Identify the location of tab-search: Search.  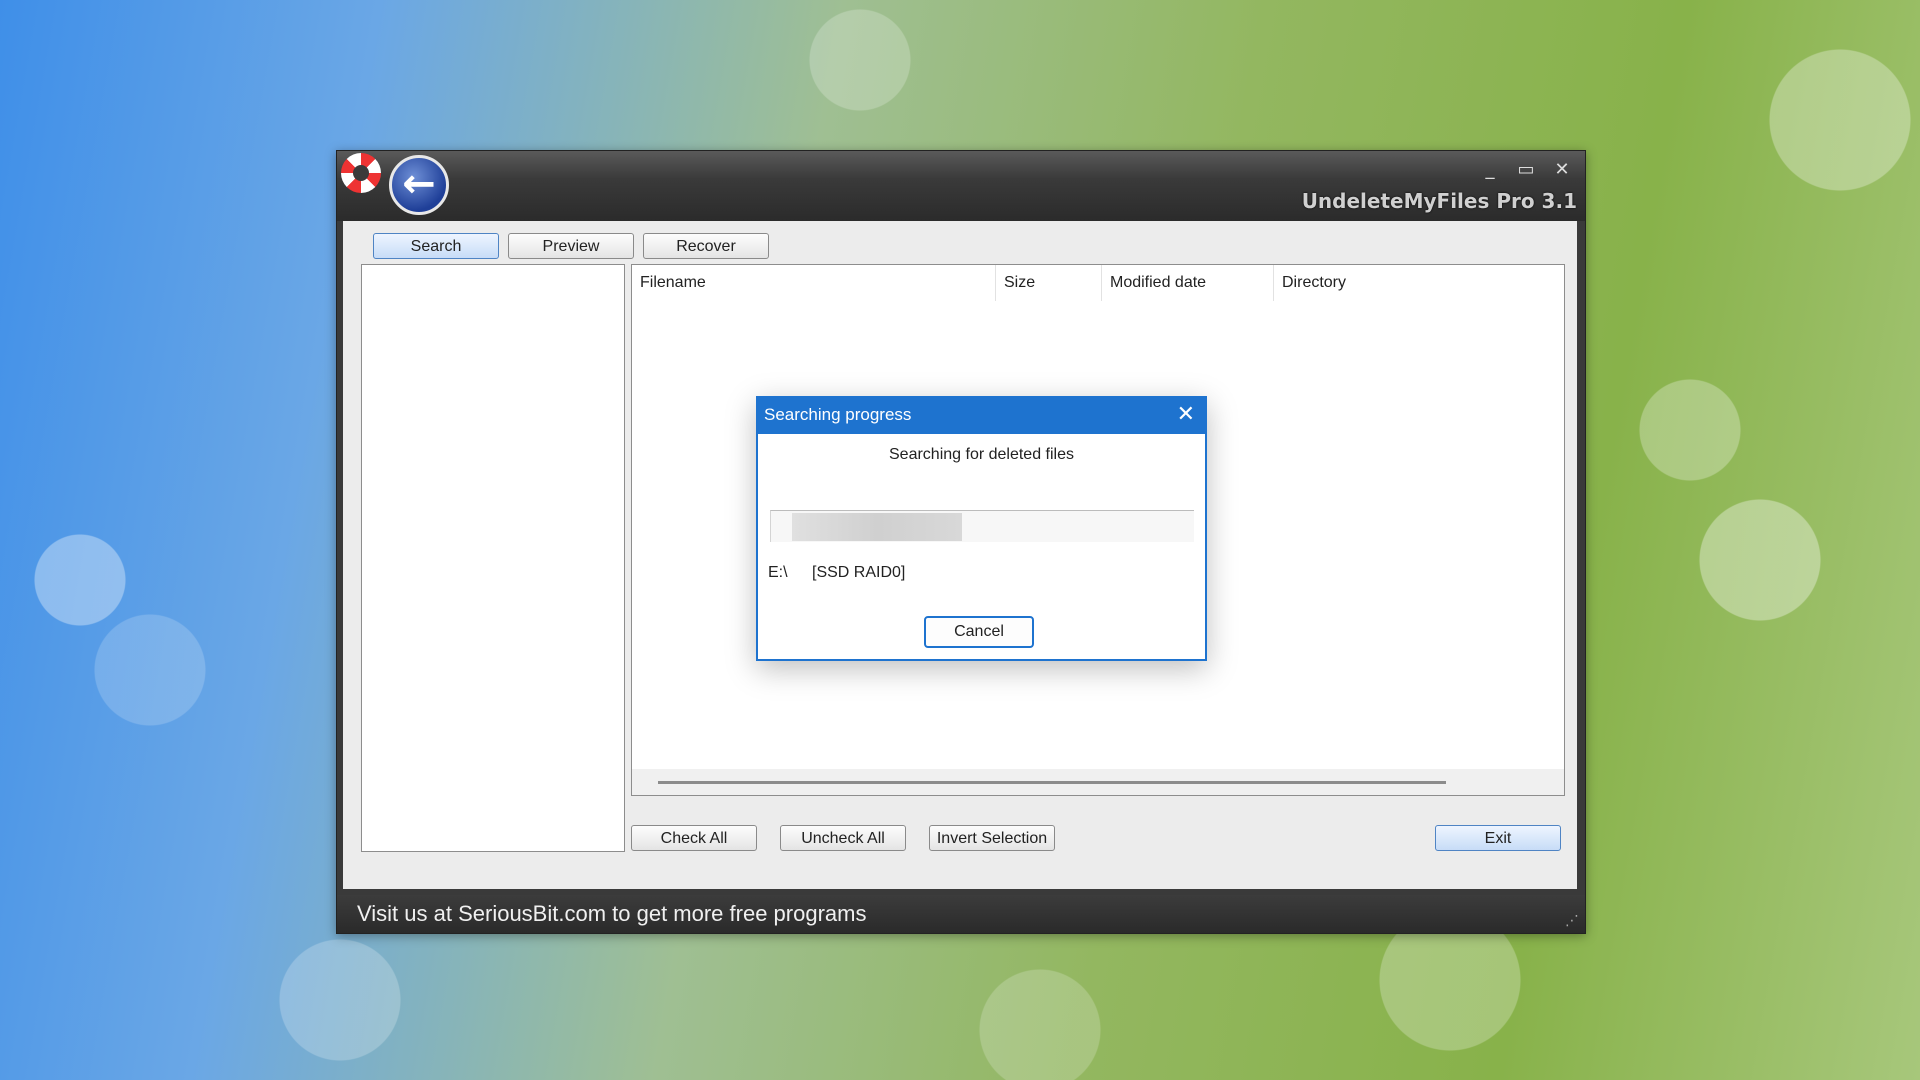
(436, 246).